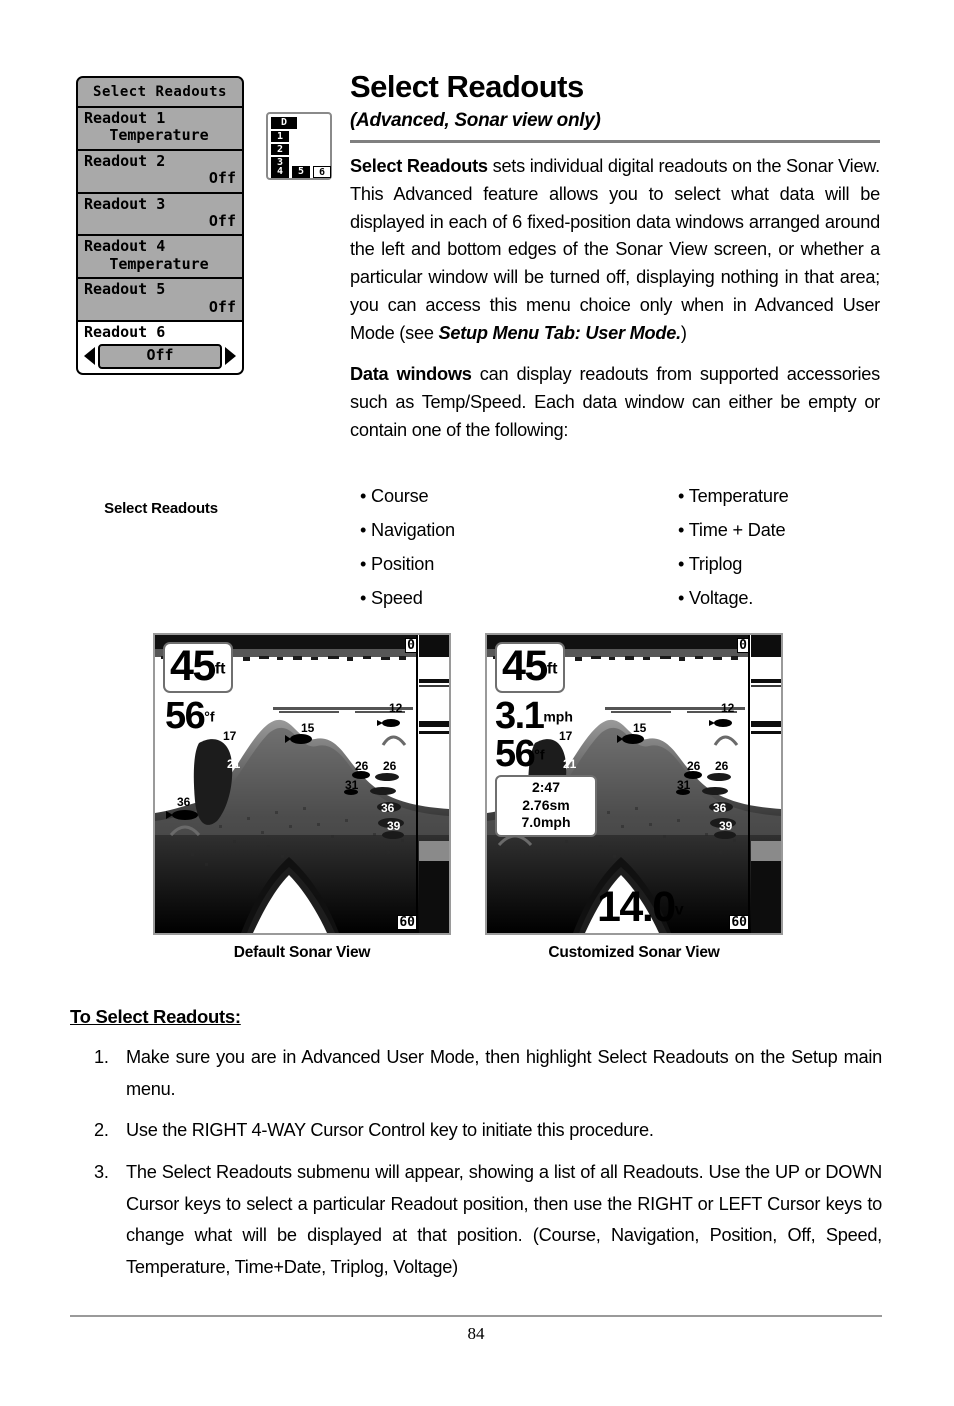 Image resolution: width=954 pixels, height=1406 pixels. What do you see at coordinates (640, 907) in the screenshot?
I see `voltage-readout: 14.0v` at bounding box center [640, 907].